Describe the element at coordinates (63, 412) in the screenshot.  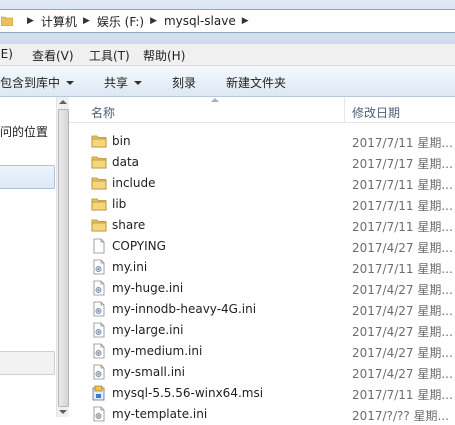
I see `scroll-down-icon` at that location.